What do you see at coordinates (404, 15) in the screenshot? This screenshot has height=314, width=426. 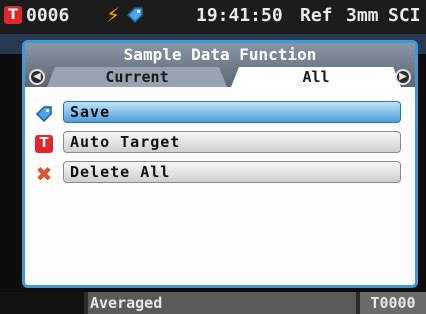 I see `measurement-mode: SCI` at bounding box center [404, 15].